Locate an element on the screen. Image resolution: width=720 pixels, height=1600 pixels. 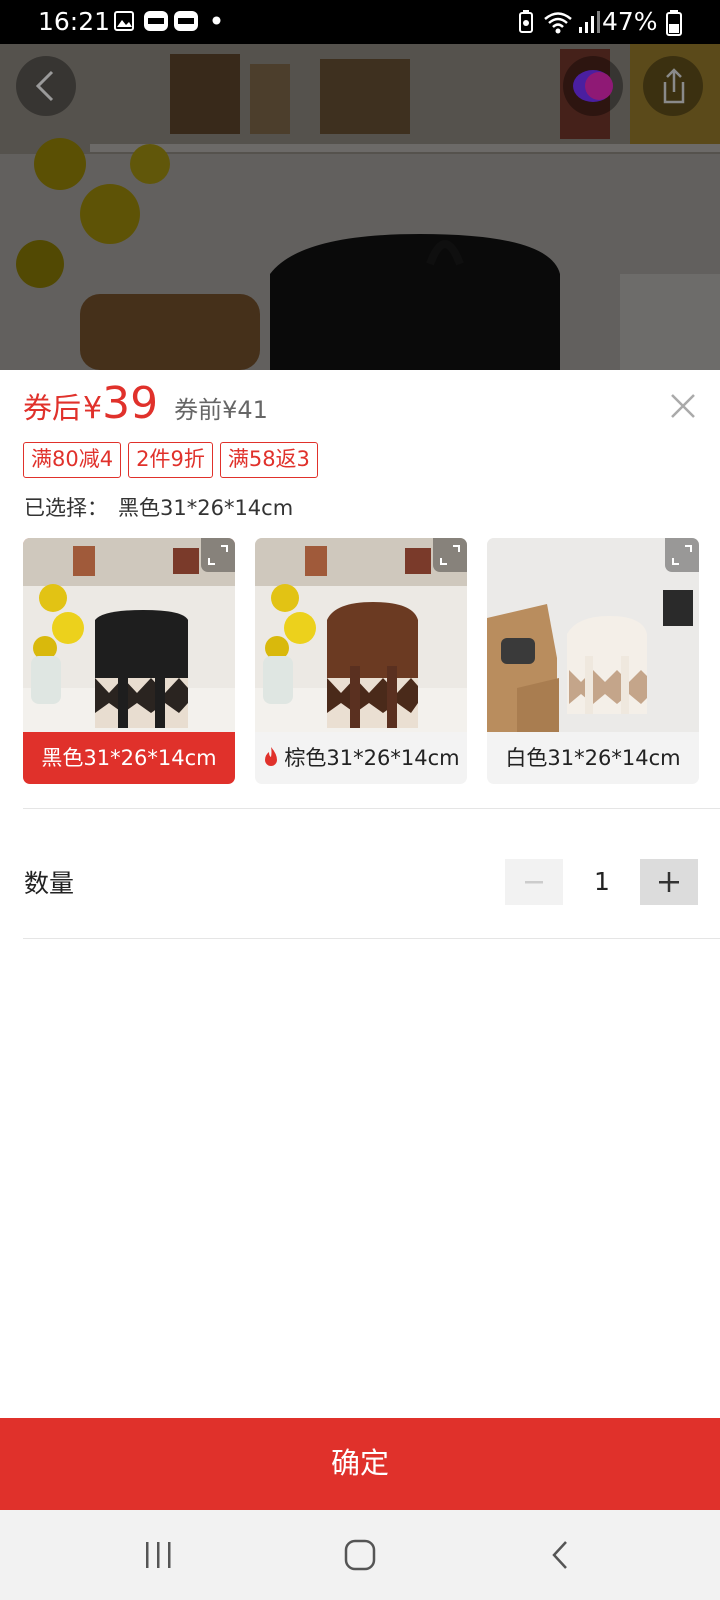
battery-icon is located at coordinates (674, 23).